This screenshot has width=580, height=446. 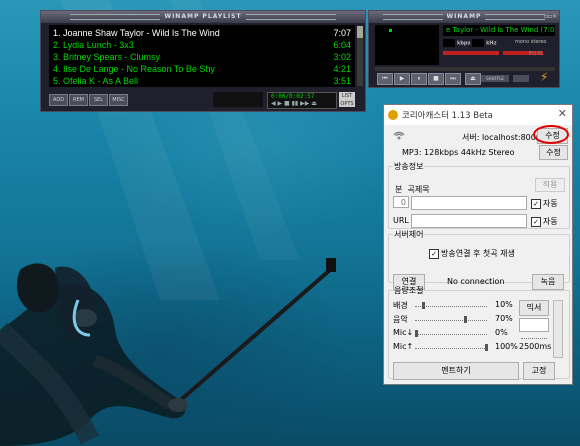 I want to click on visualizer, so click(x=407, y=45).